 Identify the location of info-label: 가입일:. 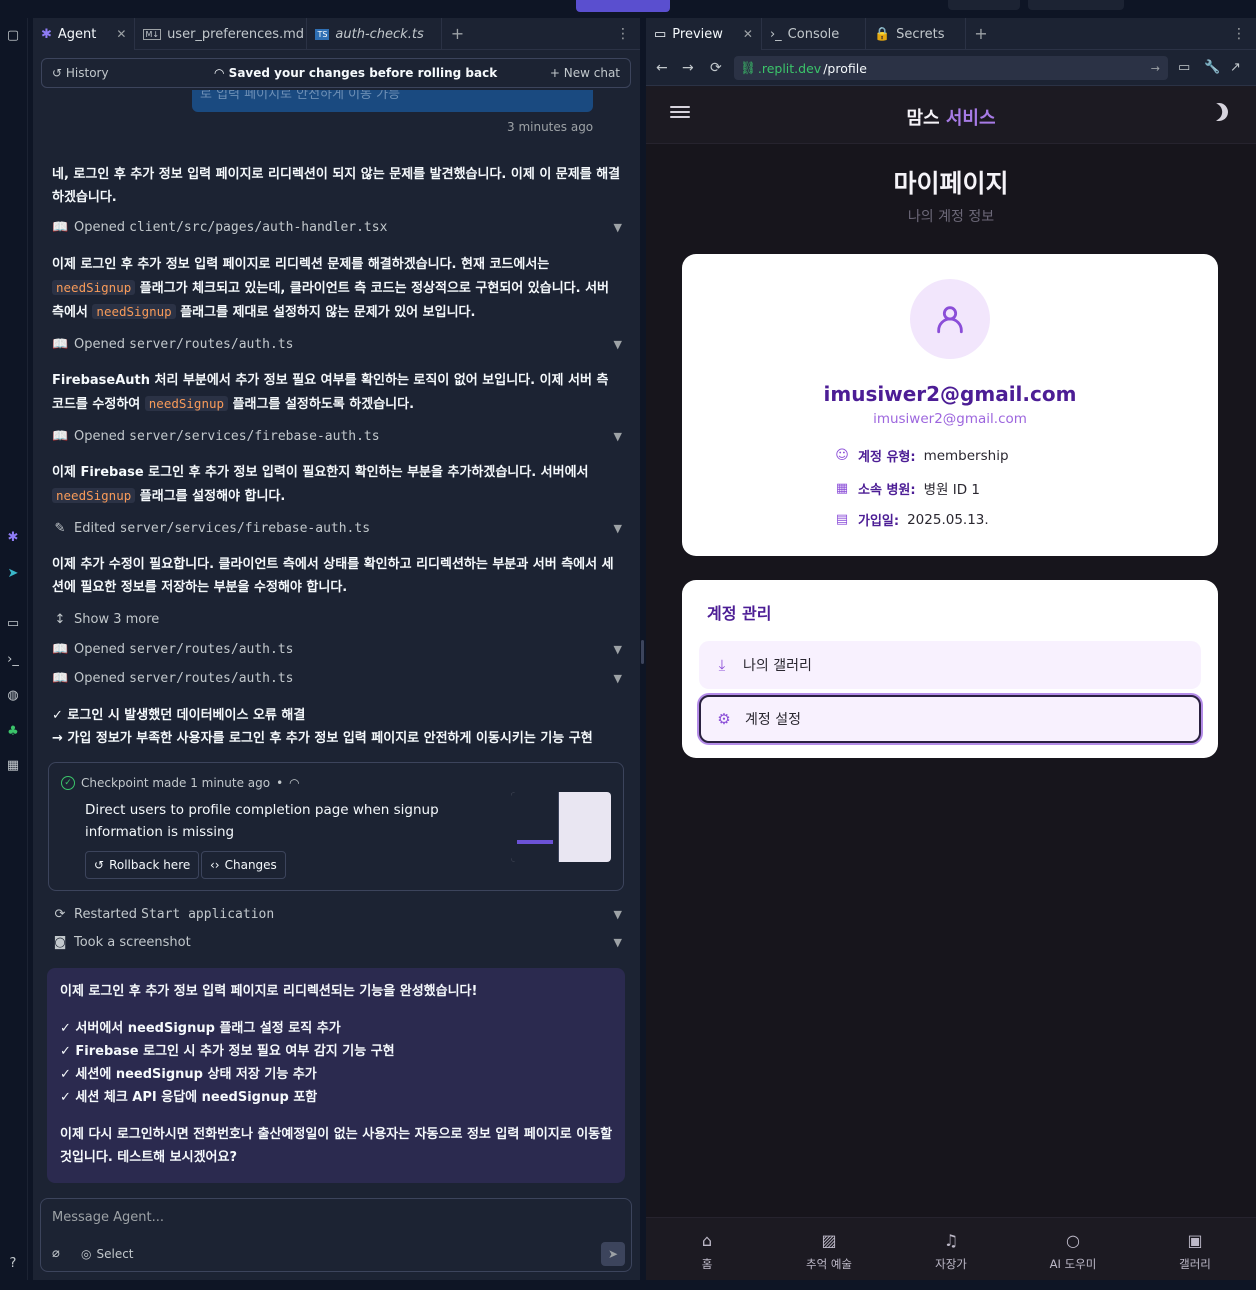
(879, 521).